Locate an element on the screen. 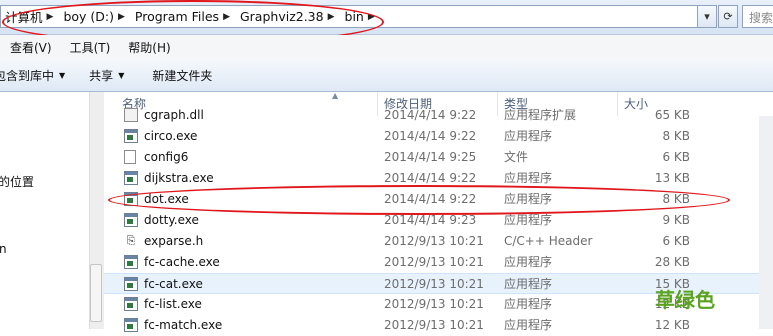 Image resolution: width=773 pixels, height=336 pixels. file-row: dijkstra.exe 2014/4/14 9:22 应用程序 13 KB is located at coordinates (438, 178).